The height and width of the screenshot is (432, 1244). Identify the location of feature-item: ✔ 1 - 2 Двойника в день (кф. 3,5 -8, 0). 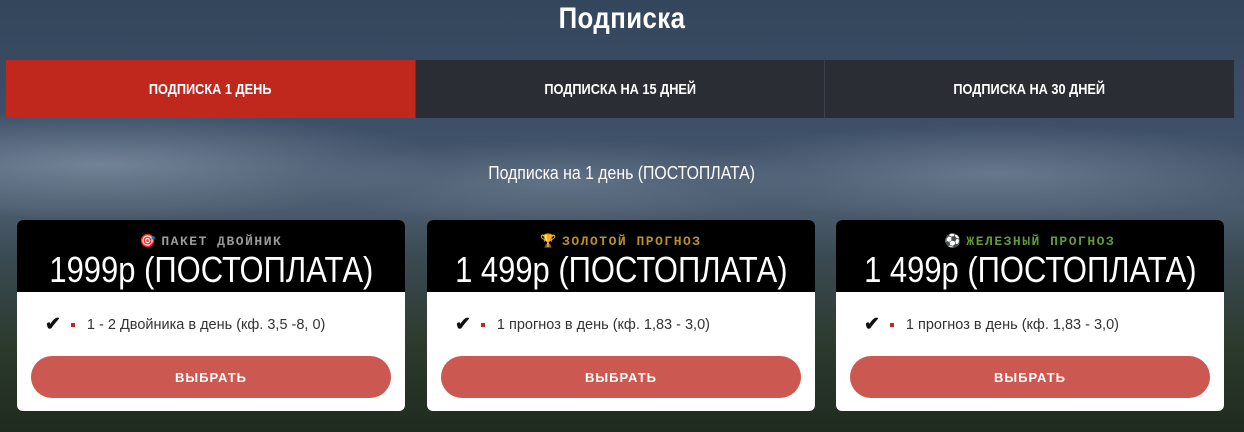
(185, 324).